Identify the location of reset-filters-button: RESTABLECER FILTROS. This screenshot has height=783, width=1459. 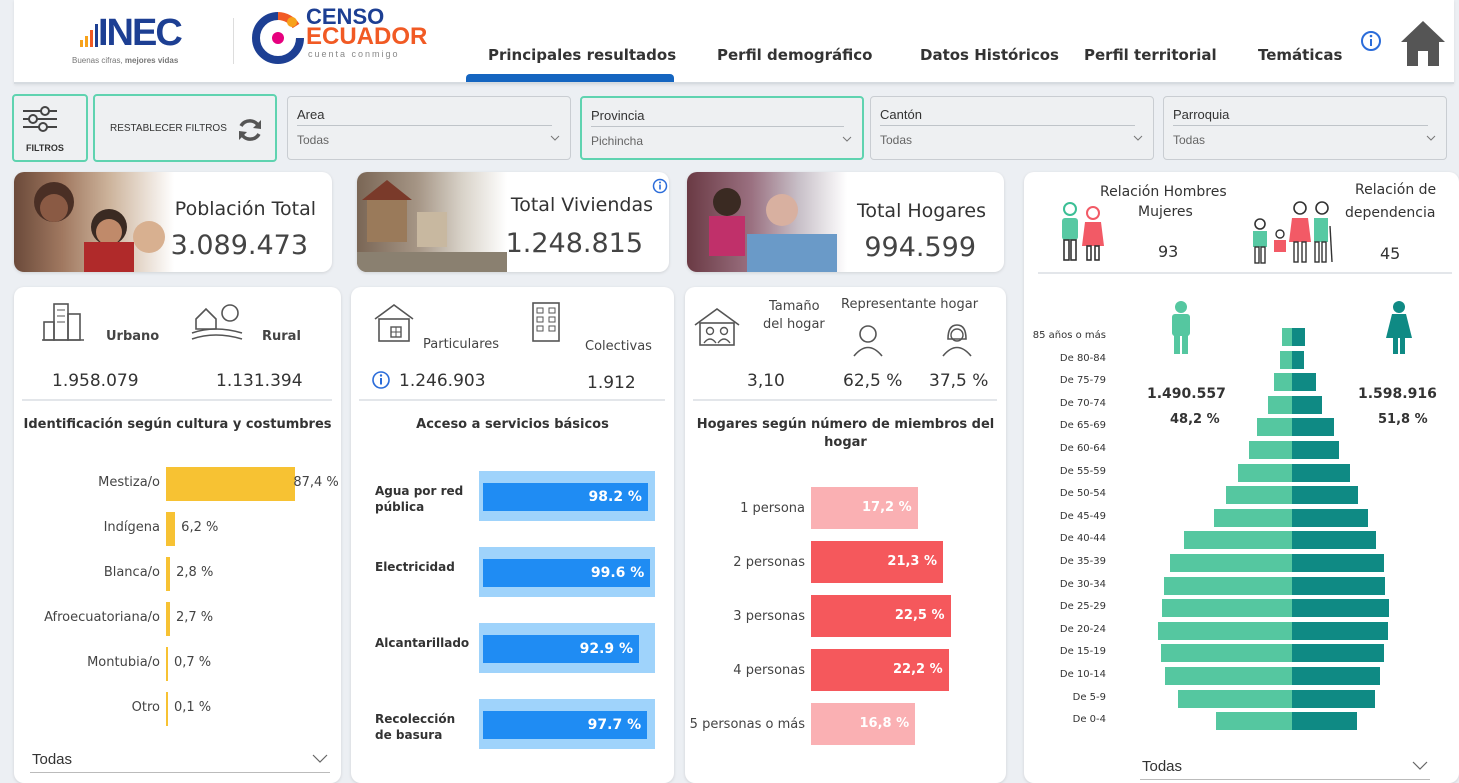
(185, 128).